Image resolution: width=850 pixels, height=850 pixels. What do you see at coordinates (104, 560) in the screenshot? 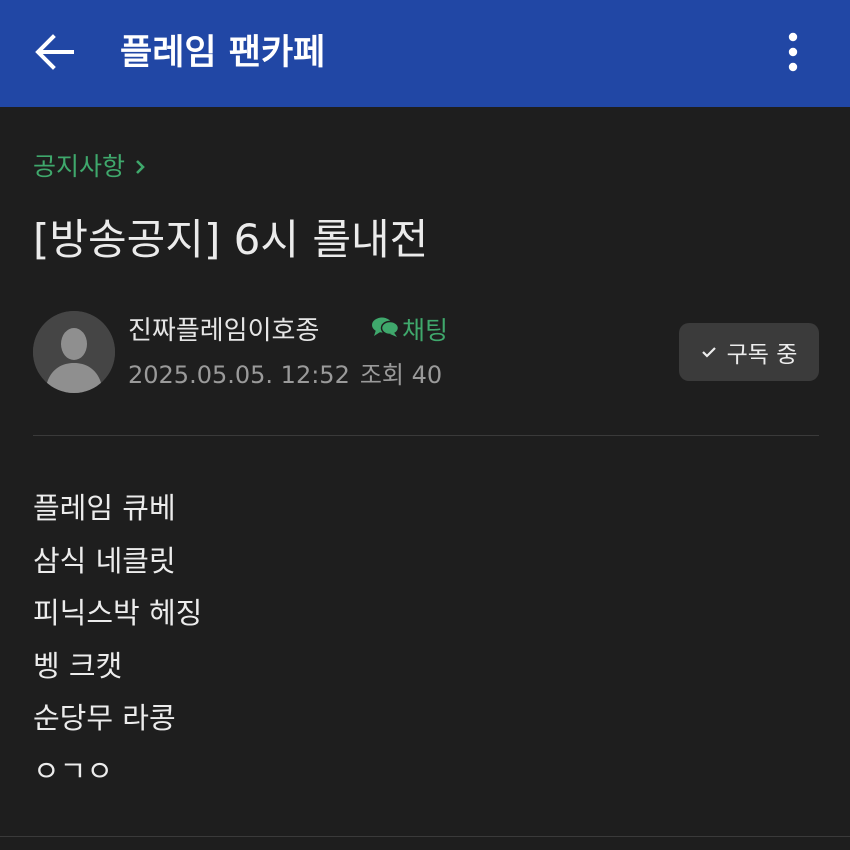
I see `body-line: 삼식 네클릿` at bounding box center [104, 560].